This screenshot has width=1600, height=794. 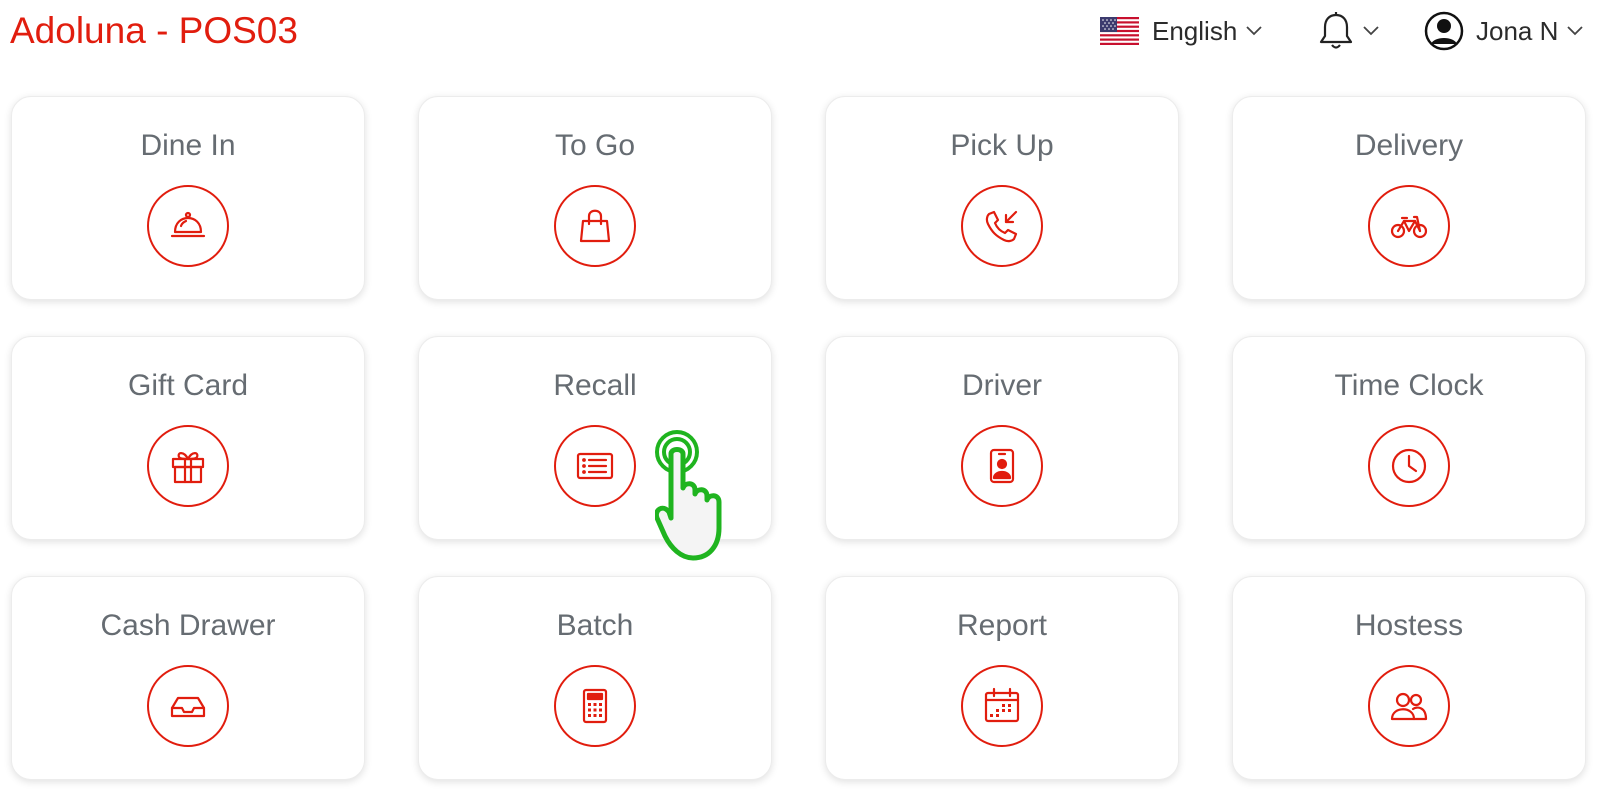 What do you see at coordinates (800, 31) in the screenshot?
I see `header-bar: Adoluna - POS03 English Jona N` at bounding box center [800, 31].